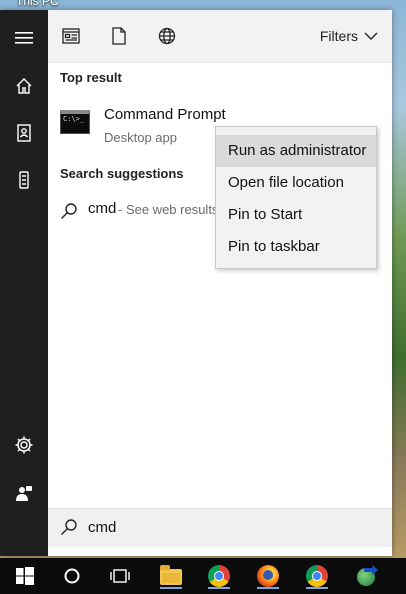 The width and height of the screenshot is (406, 594). What do you see at coordinates (220, 527) in the screenshot?
I see `search-box: cmd` at bounding box center [220, 527].